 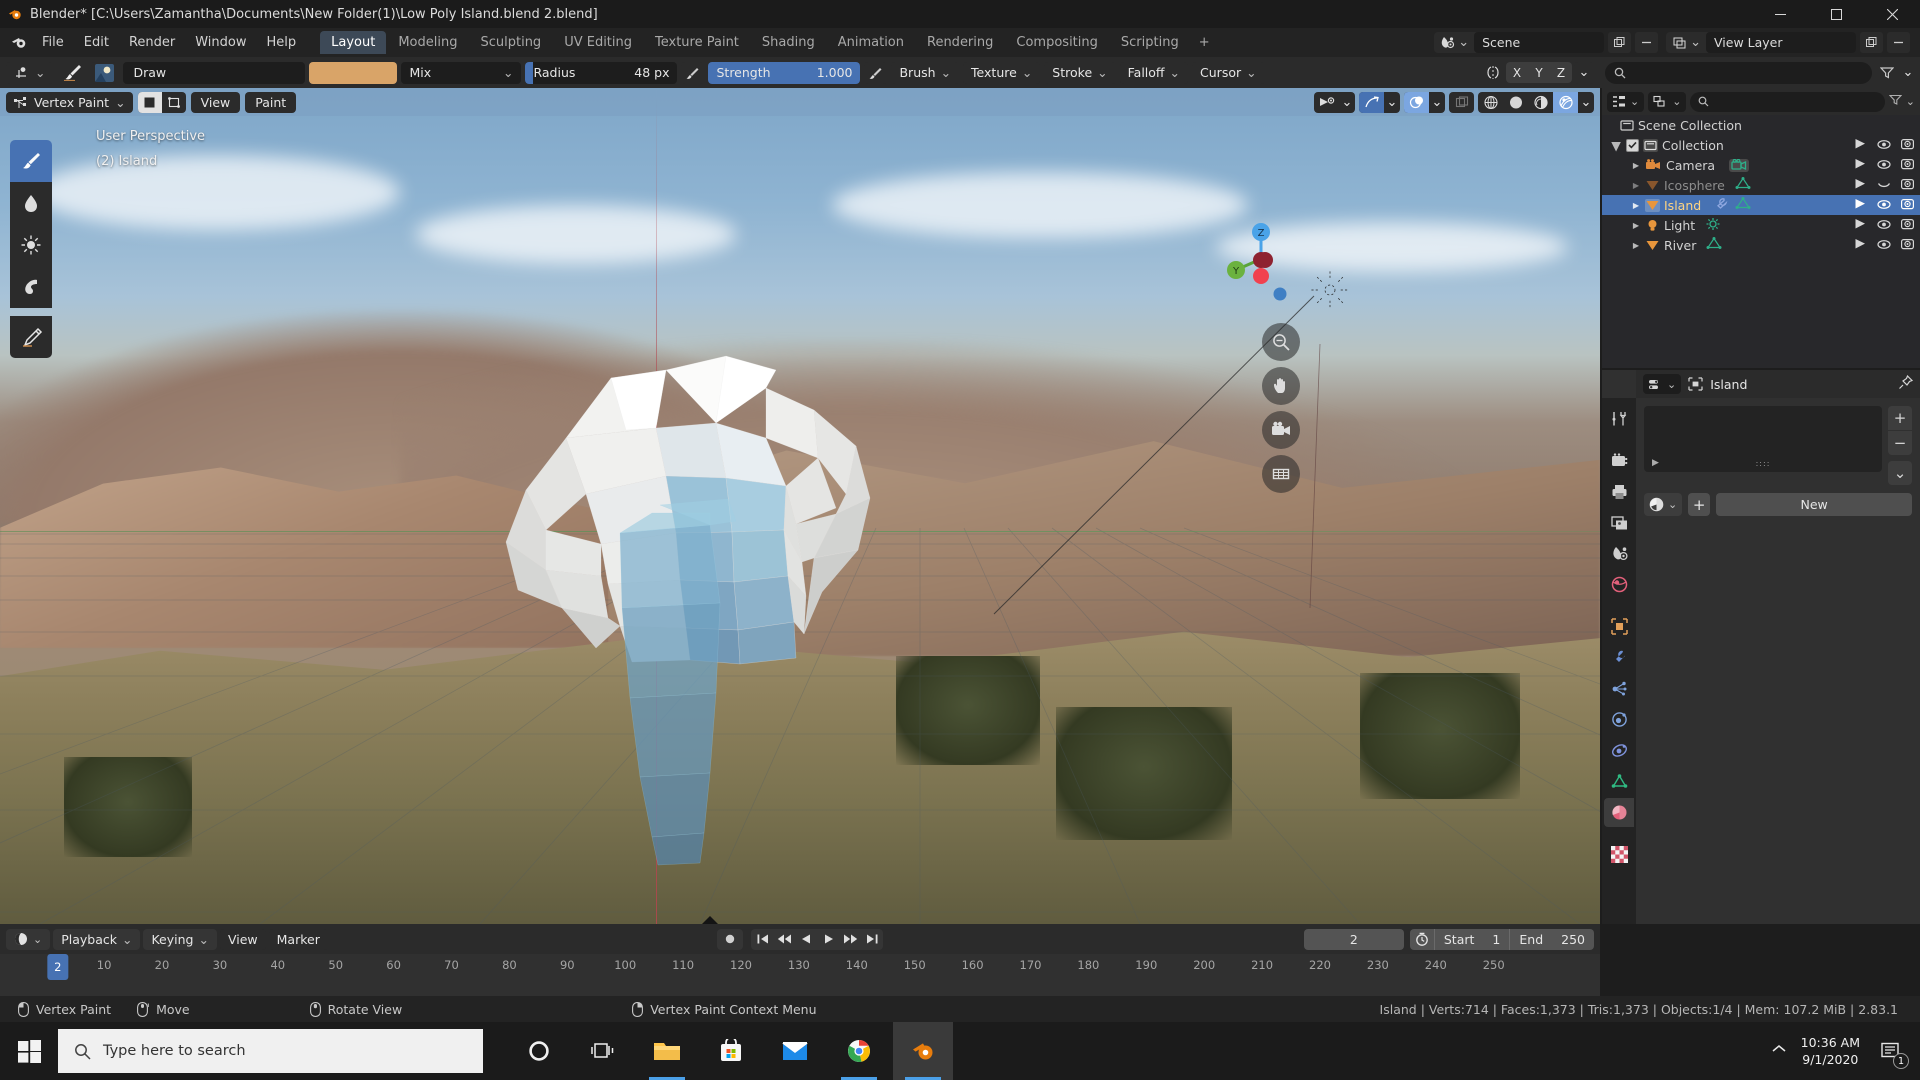 What do you see at coordinates (1519, 42) in the screenshot?
I see `scene-selector: ⌄ Scene` at bounding box center [1519, 42].